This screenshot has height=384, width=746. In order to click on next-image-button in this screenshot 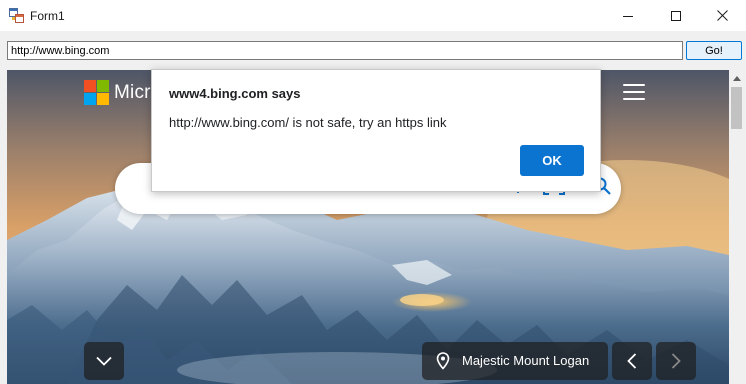, I will do `click(676, 361)`.